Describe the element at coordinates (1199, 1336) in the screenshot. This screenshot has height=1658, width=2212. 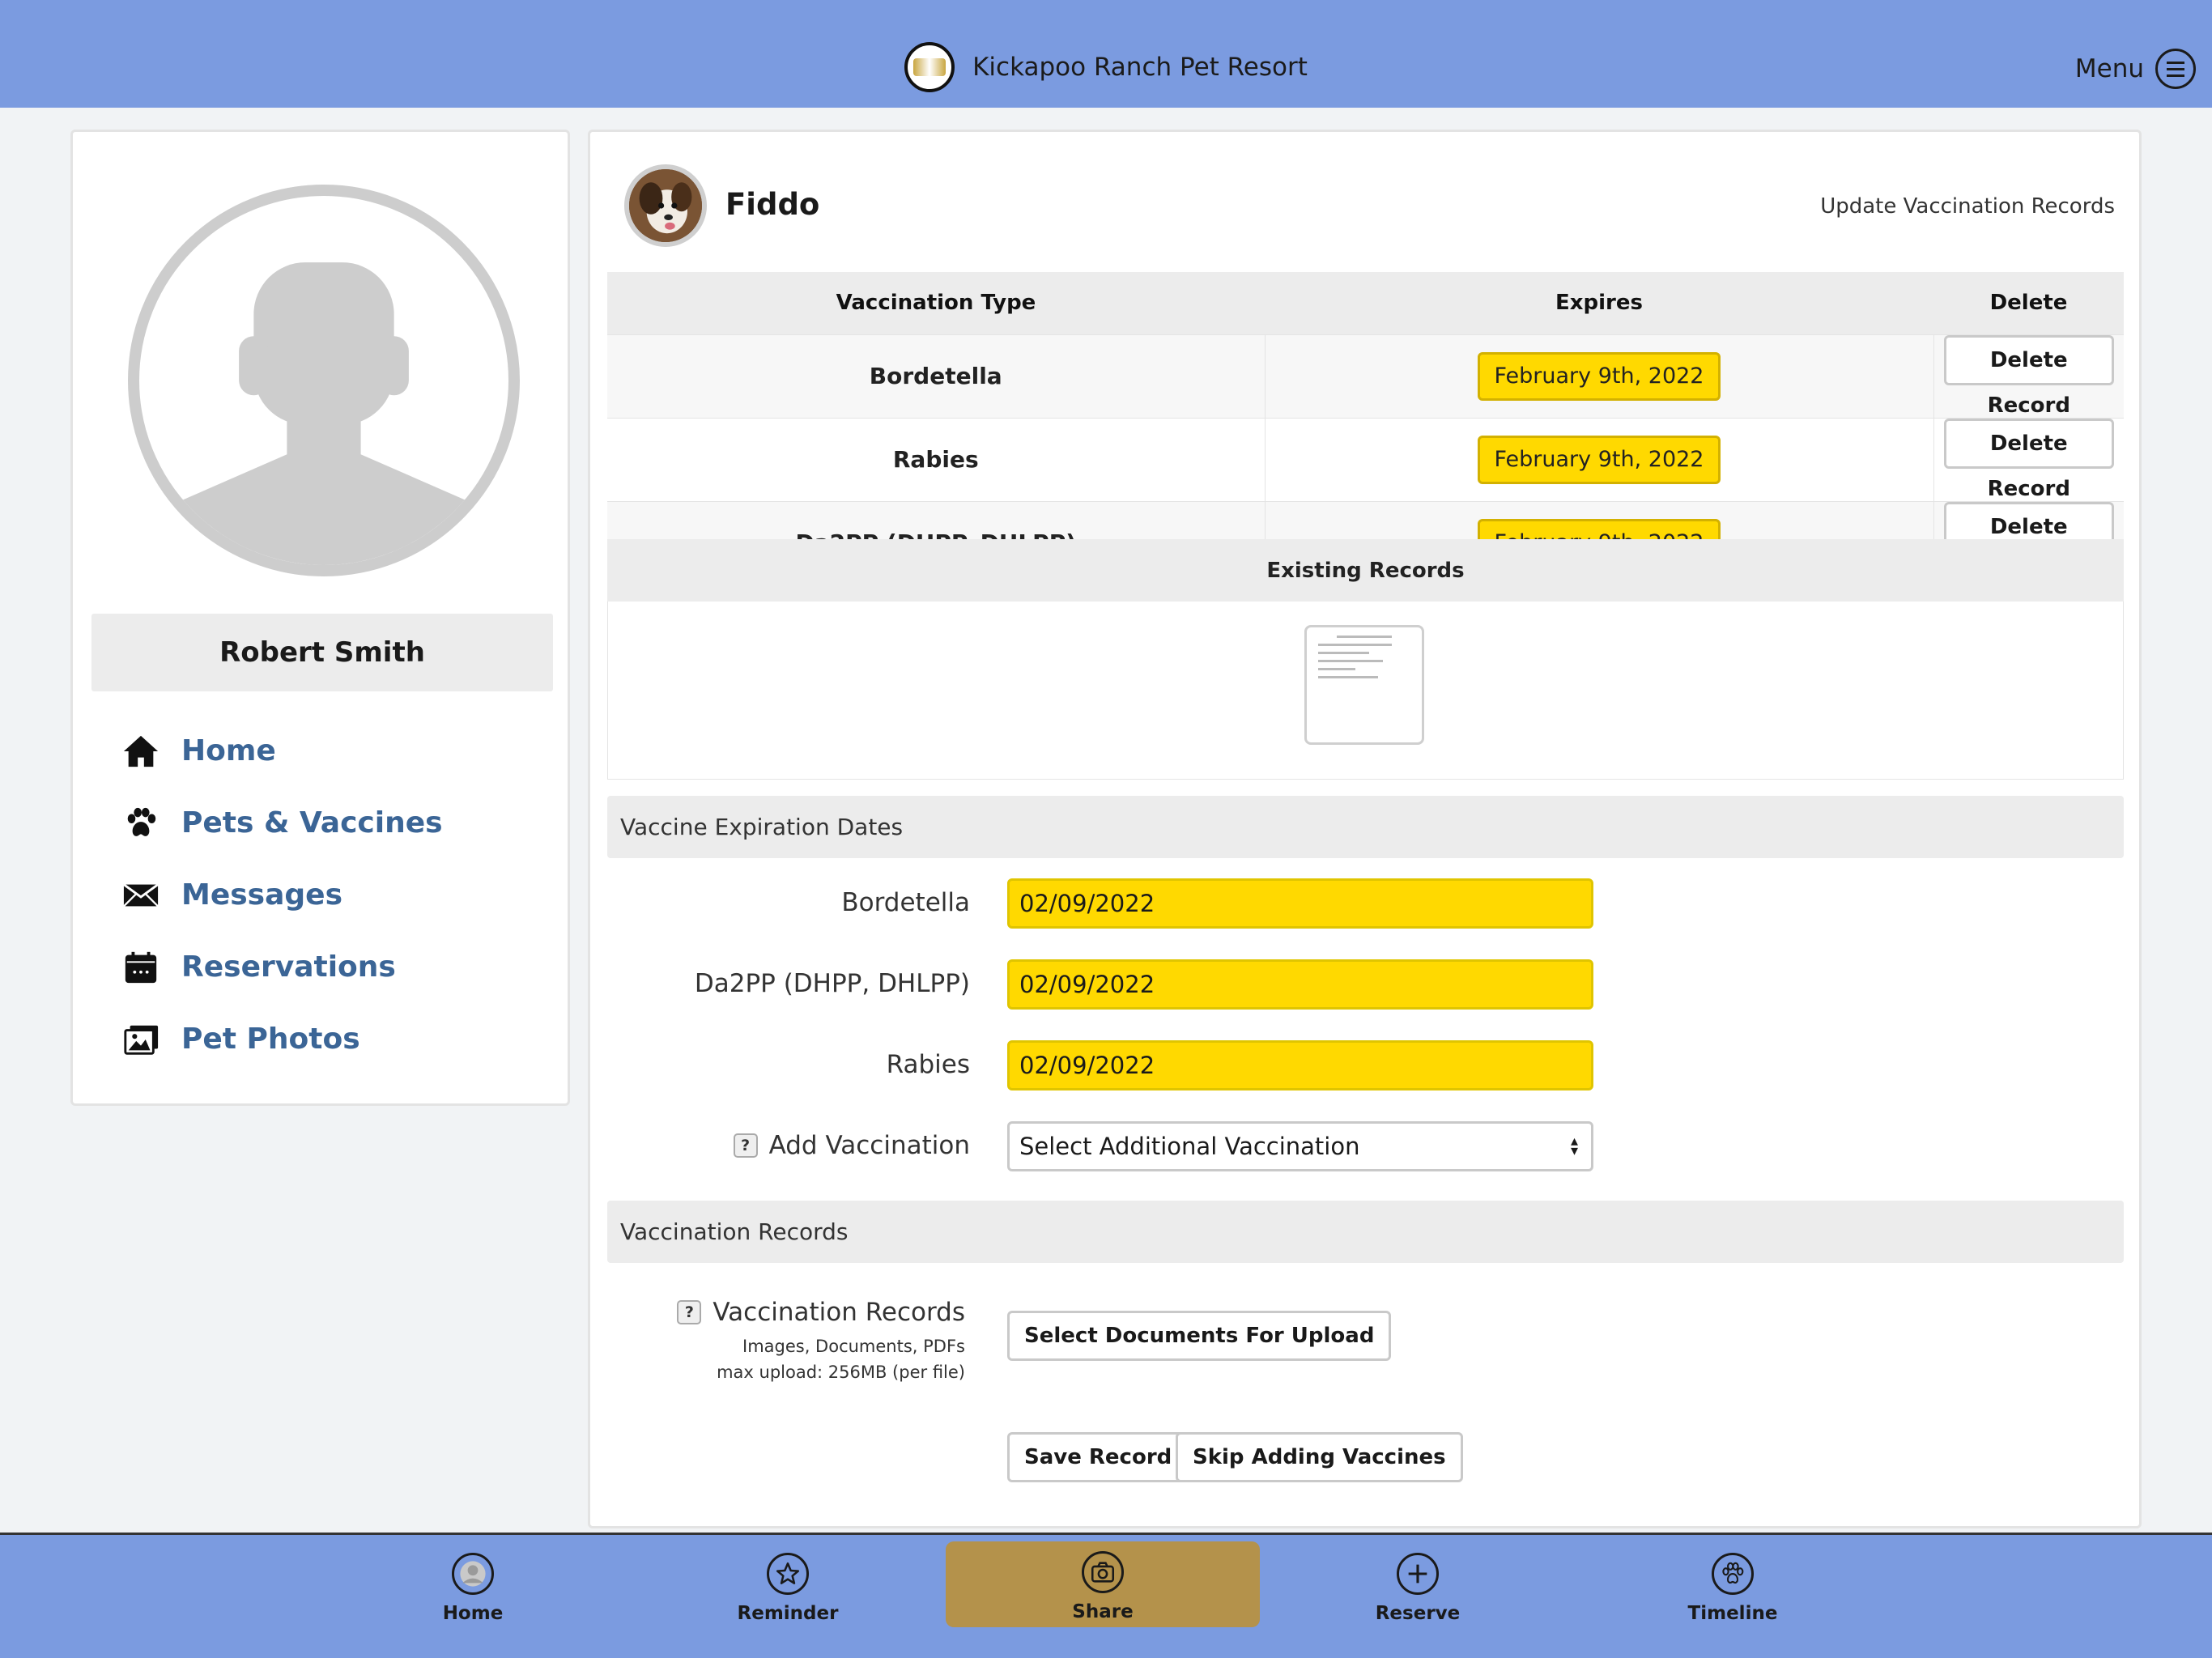
I see `select-documents-button: Select Documents For Upload` at that location.